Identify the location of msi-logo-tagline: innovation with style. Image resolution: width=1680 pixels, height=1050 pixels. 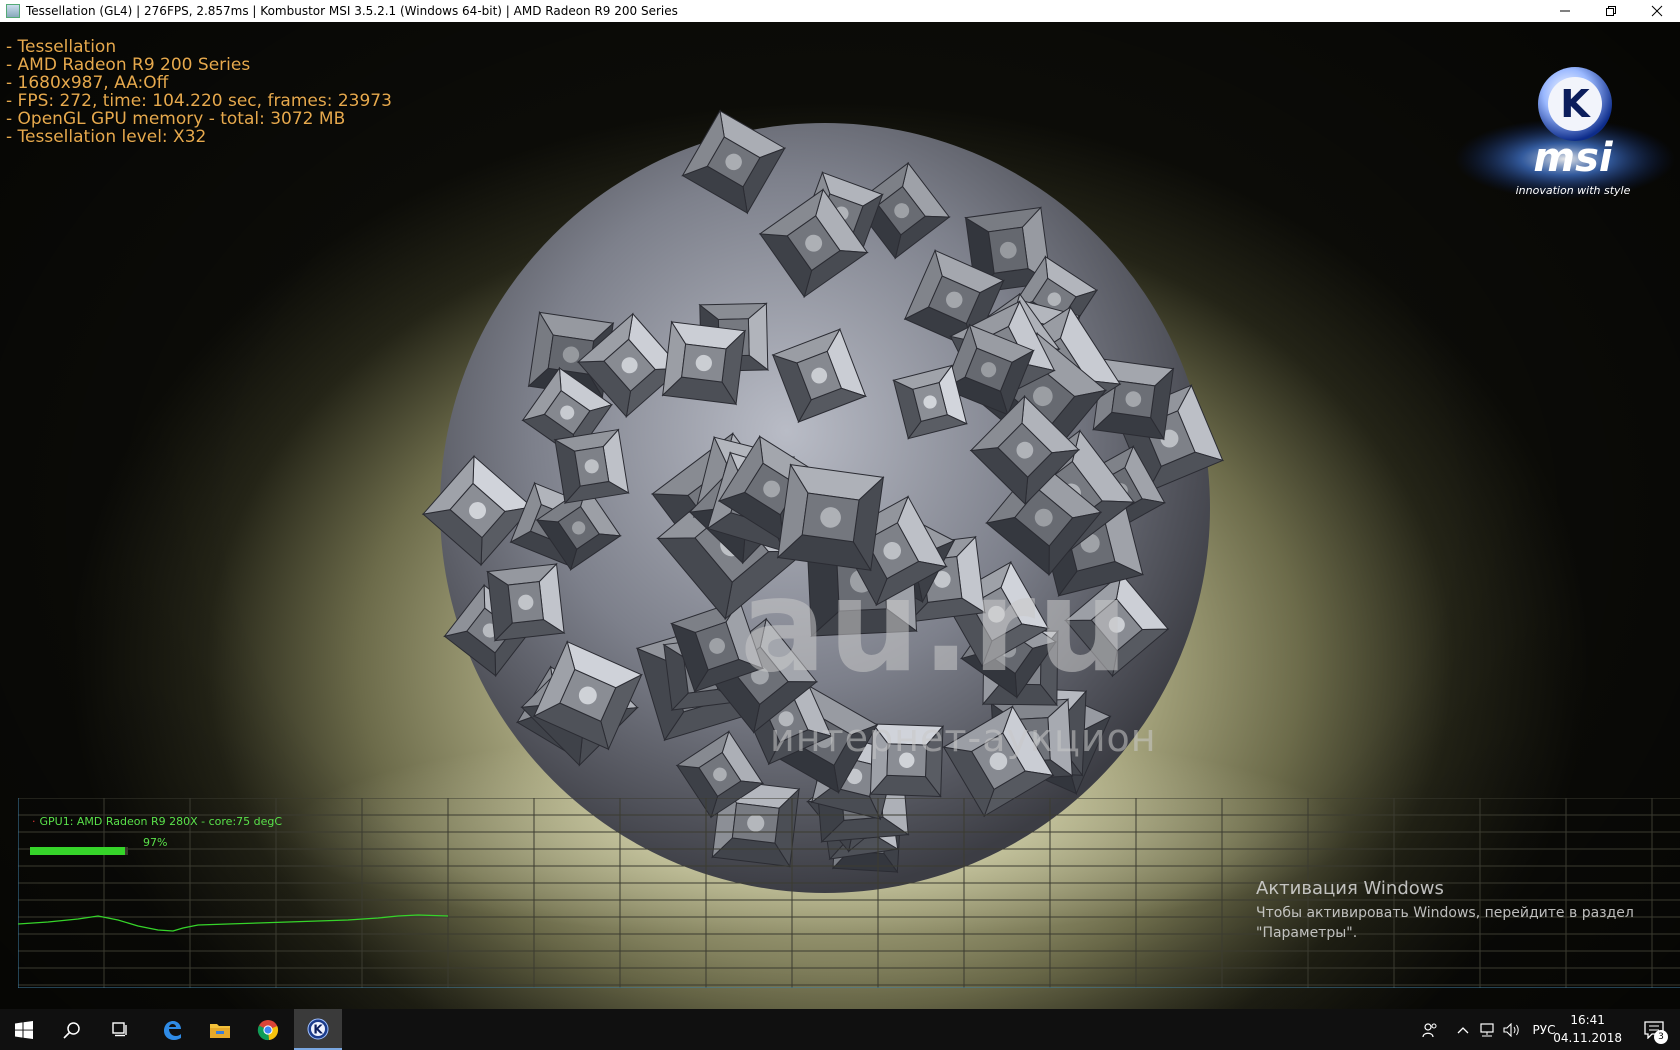
(1573, 190).